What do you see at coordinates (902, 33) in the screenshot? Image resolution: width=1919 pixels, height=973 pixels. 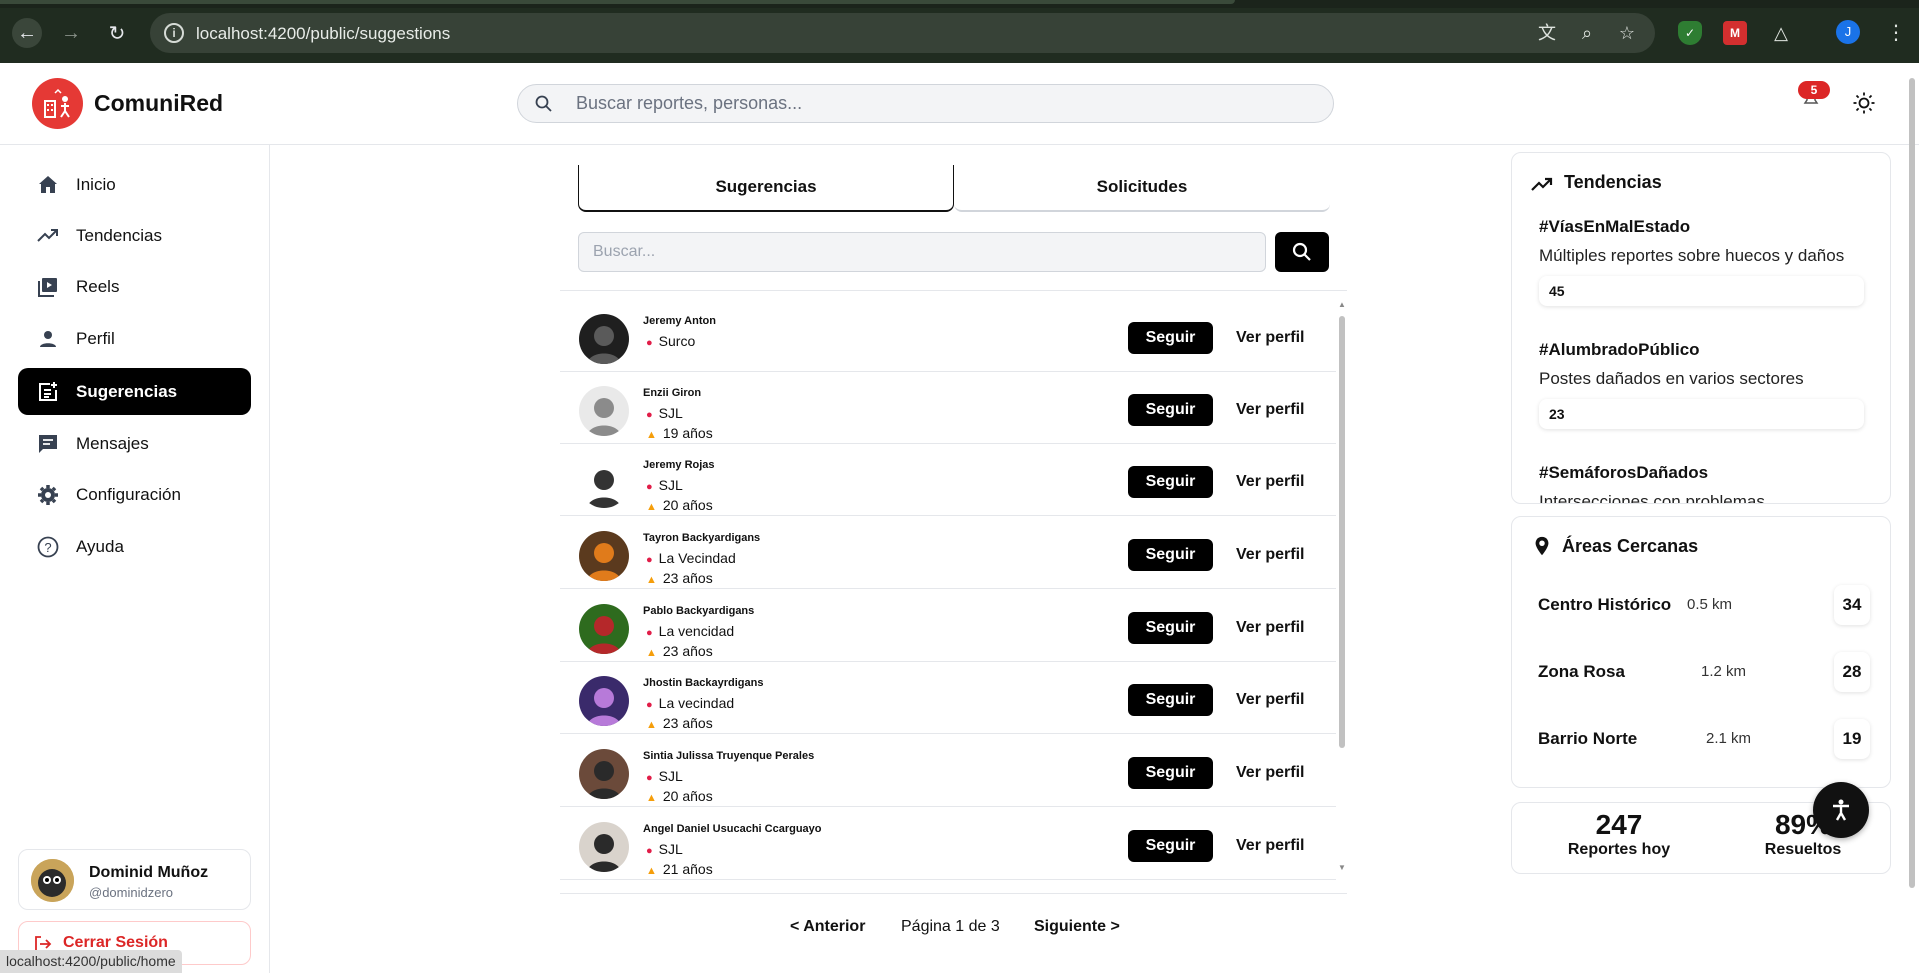 I see `address-bar: i localhost:4200/public/suggestions` at bounding box center [902, 33].